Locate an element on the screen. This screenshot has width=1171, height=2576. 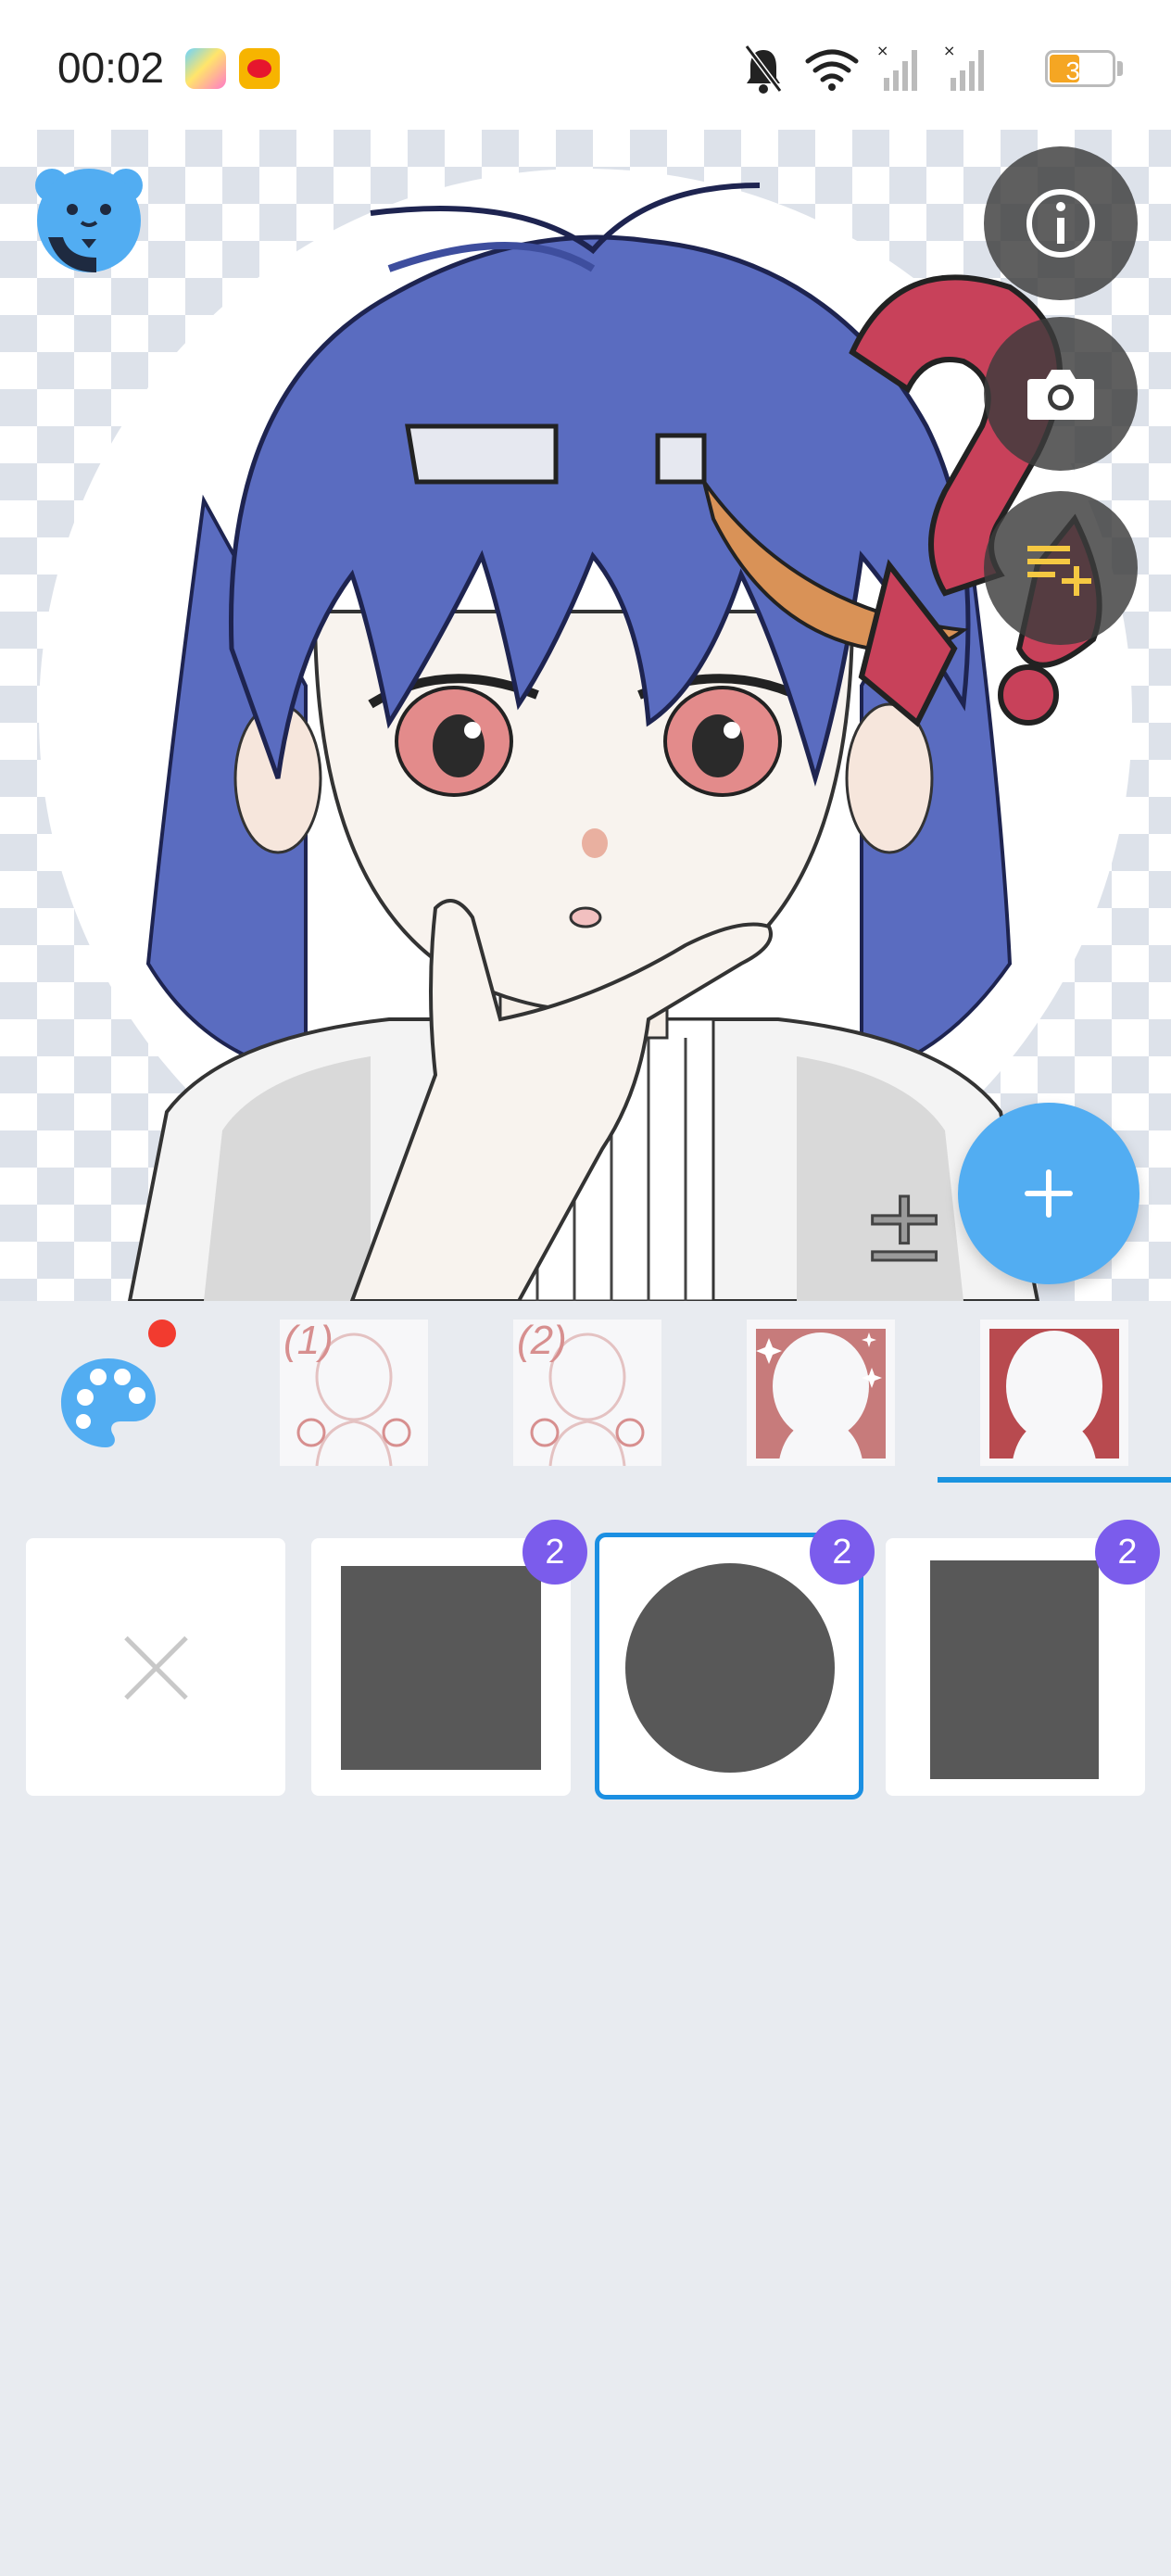
status-icons: × × 32 is located at coordinates (940, 68).